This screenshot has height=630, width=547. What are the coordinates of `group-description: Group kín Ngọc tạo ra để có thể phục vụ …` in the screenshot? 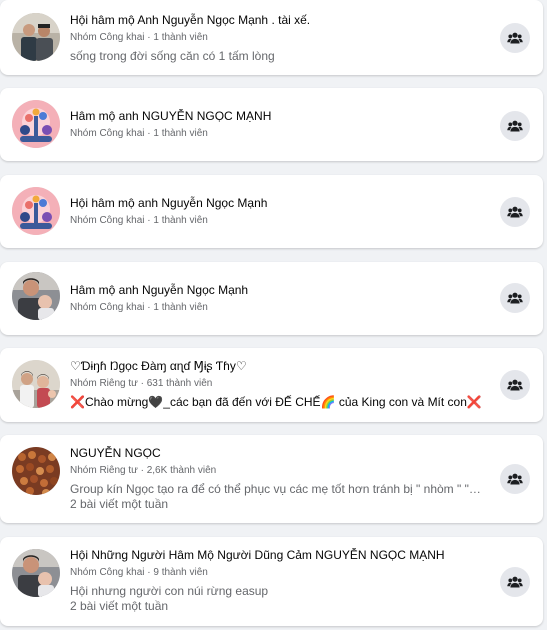 It's located at (276, 489).